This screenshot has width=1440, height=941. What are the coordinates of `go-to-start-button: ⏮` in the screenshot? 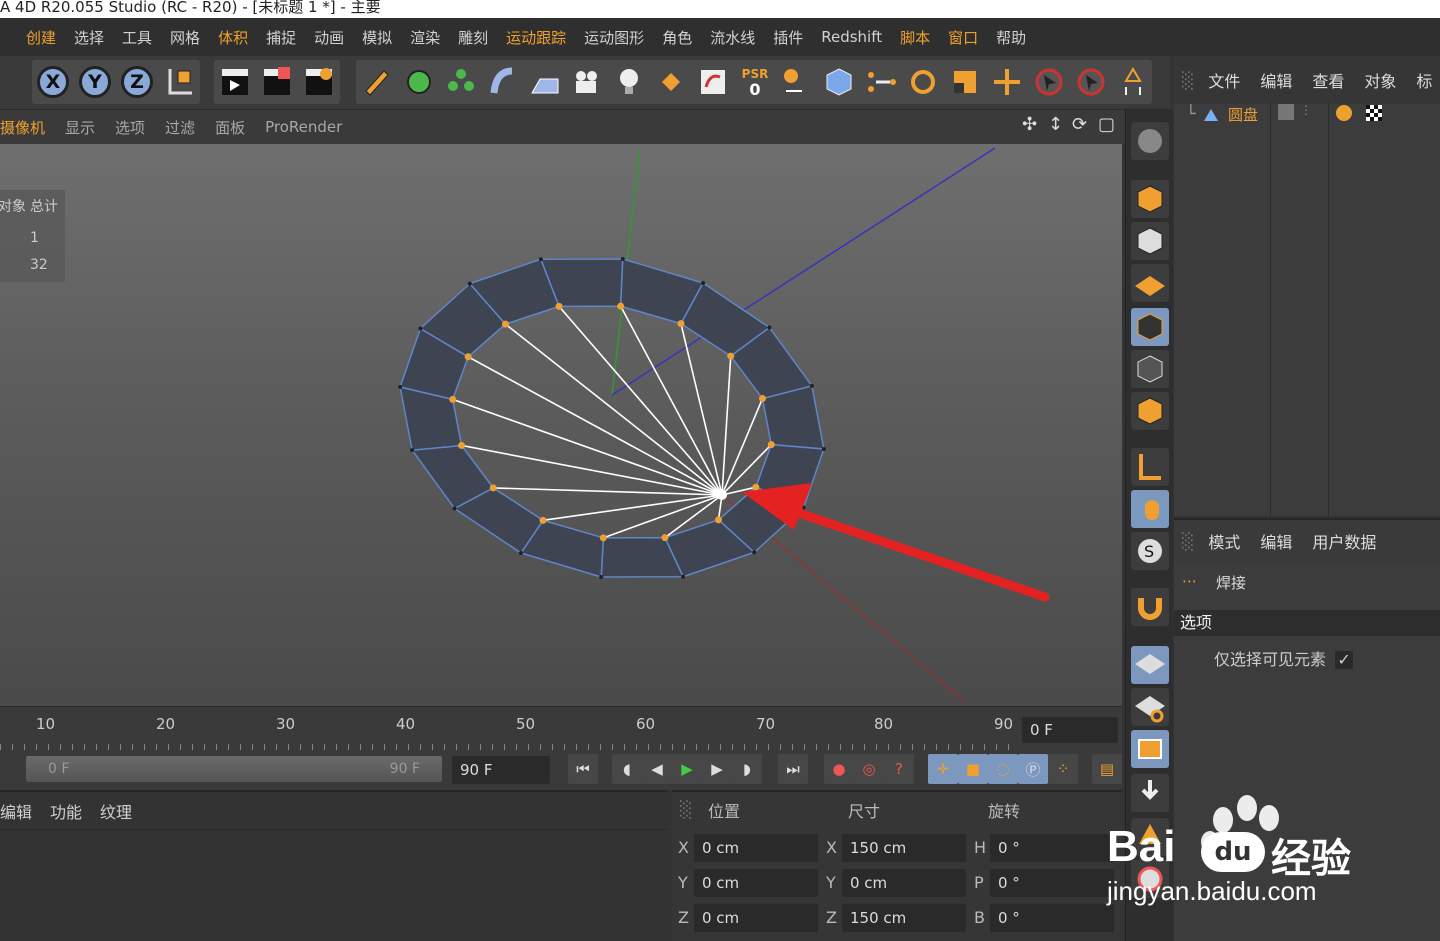 It's located at (583, 769).